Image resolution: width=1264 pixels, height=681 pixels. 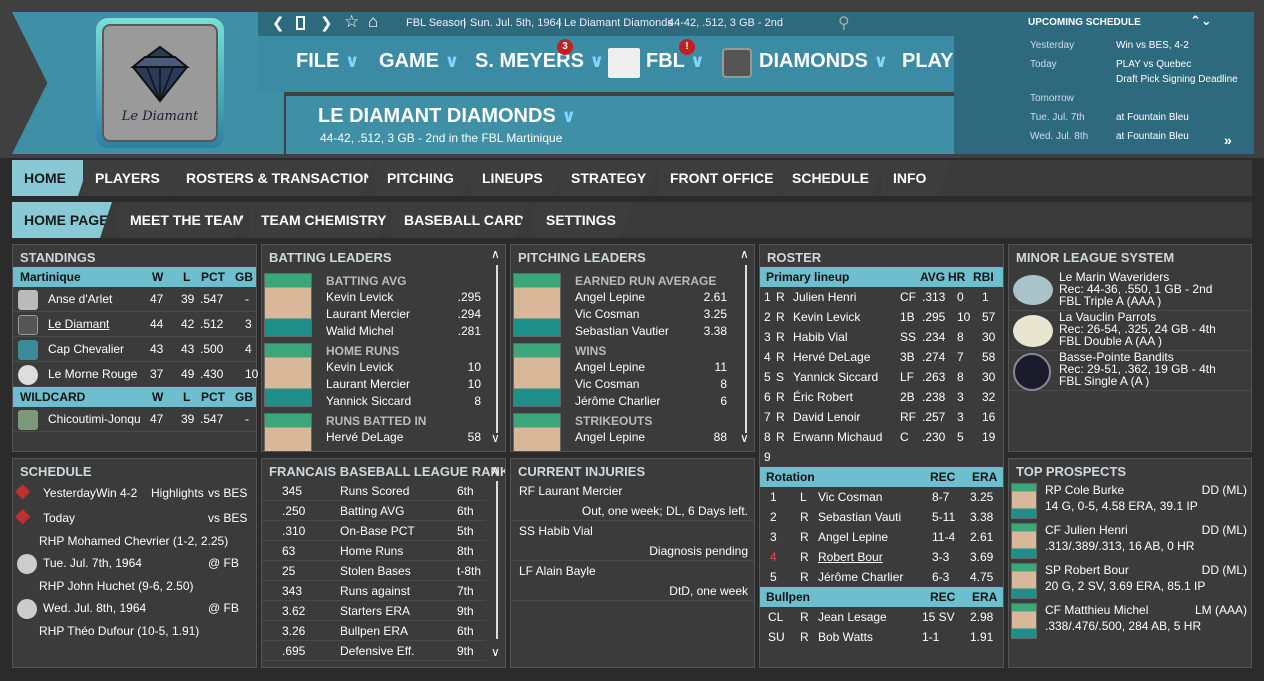 I want to click on tab-pitching: PITCHING, so click(x=425, y=178).